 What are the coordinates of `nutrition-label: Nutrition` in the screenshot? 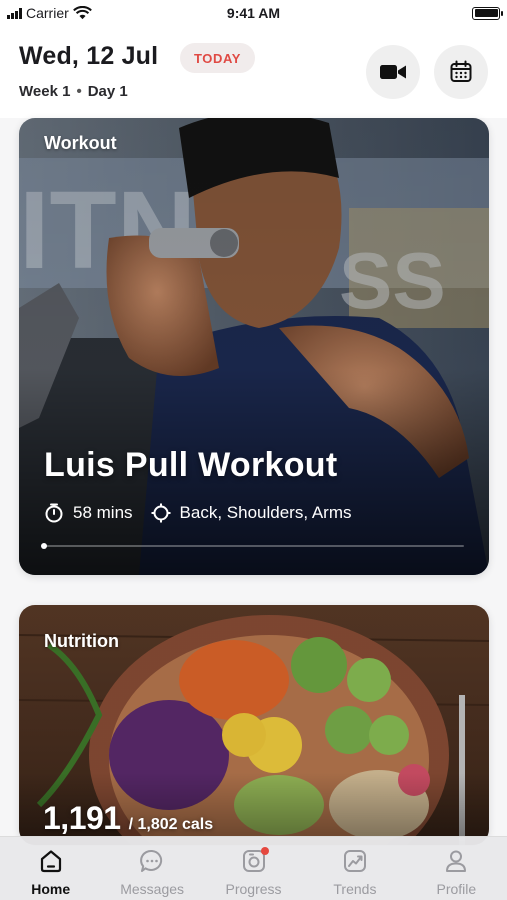 It's located at (81, 641).